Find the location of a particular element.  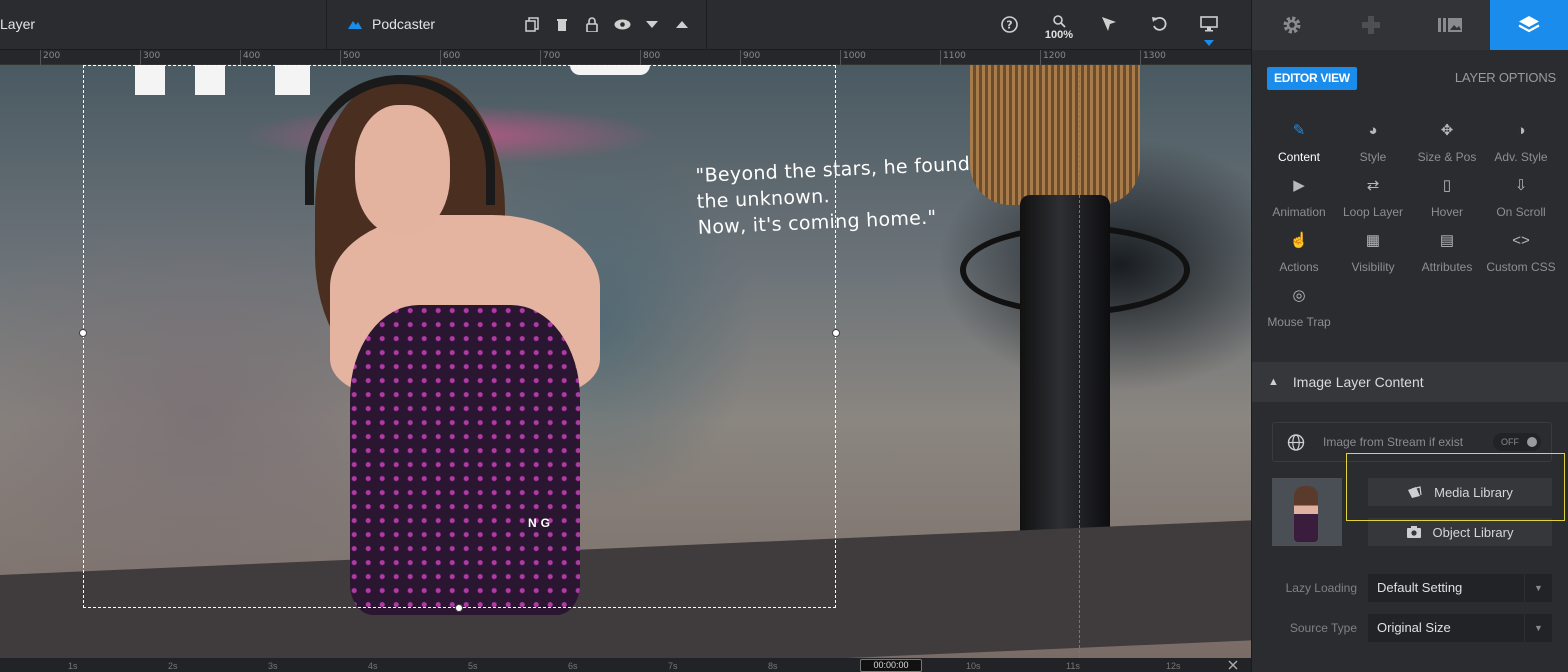

timeline-label: 8s is located at coordinates (773, 666).